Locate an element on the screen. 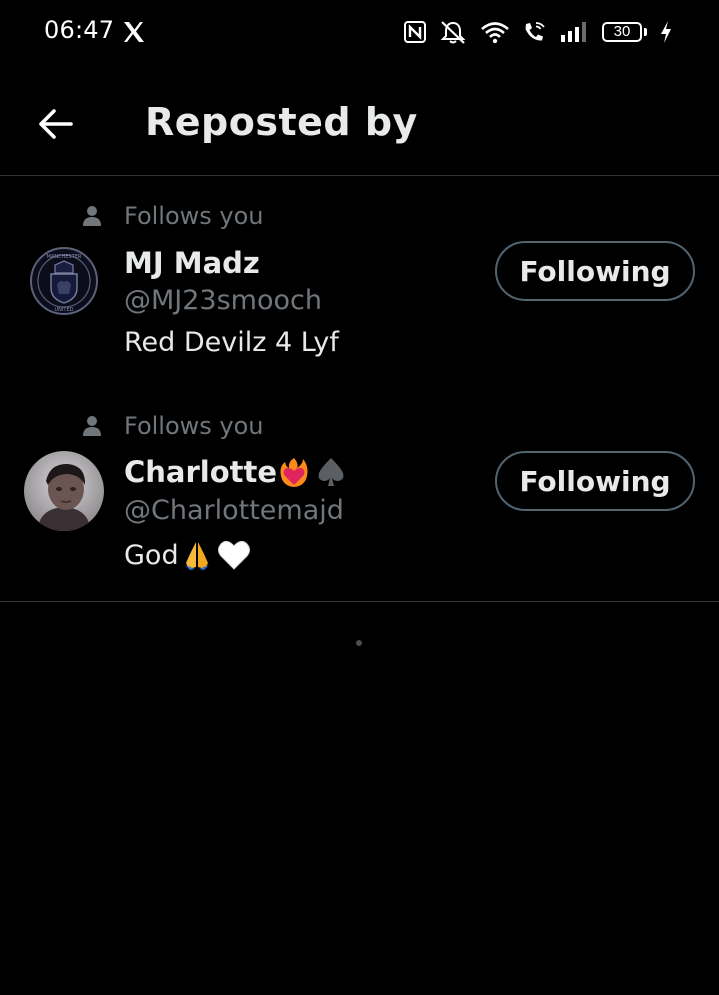  user-name: MJ Madz is located at coordinates (192, 263).